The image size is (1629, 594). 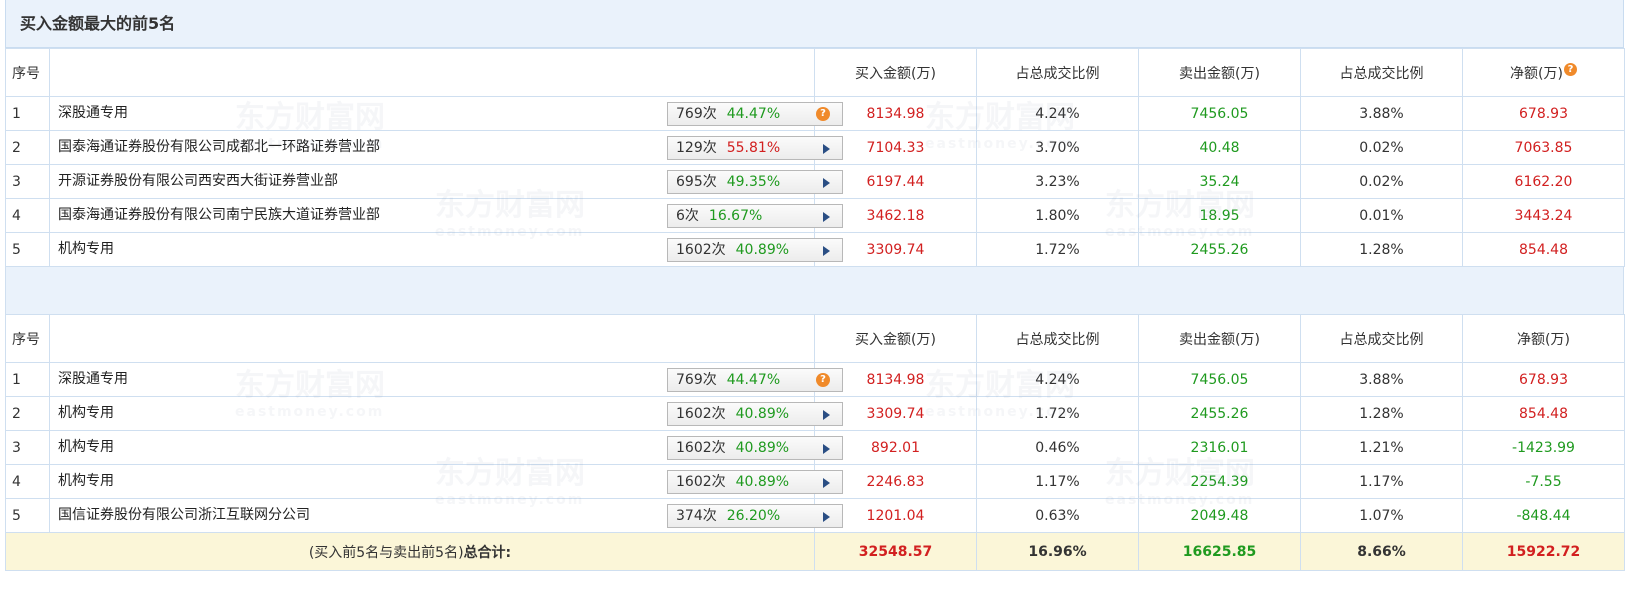 What do you see at coordinates (814, 24) in the screenshot?
I see `section-title: 买入金额最大的前5名` at bounding box center [814, 24].